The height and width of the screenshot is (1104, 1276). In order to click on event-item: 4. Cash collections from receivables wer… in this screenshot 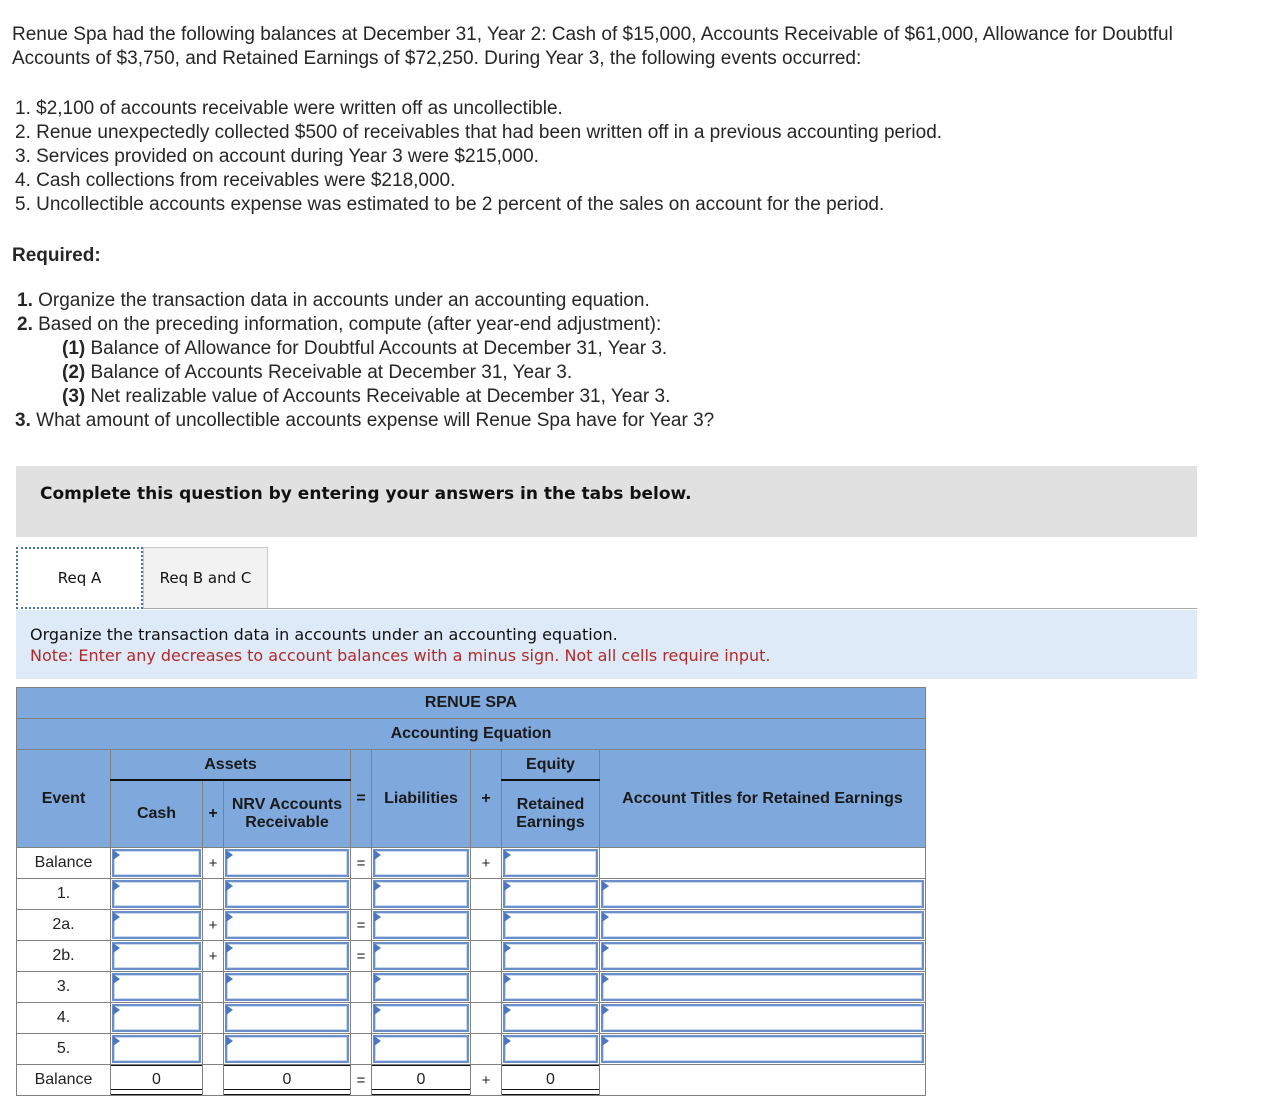, I will do `click(235, 180)`.